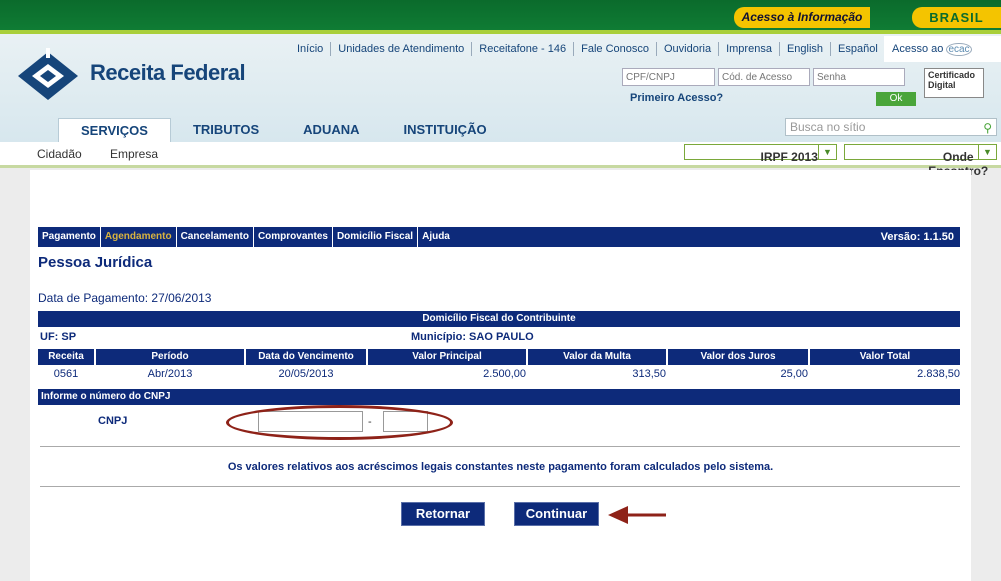 This screenshot has height=581, width=1001. Describe the element at coordinates (306, 374) in the screenshot. I see `cell-vencimento: 20/05/2013` at that location.